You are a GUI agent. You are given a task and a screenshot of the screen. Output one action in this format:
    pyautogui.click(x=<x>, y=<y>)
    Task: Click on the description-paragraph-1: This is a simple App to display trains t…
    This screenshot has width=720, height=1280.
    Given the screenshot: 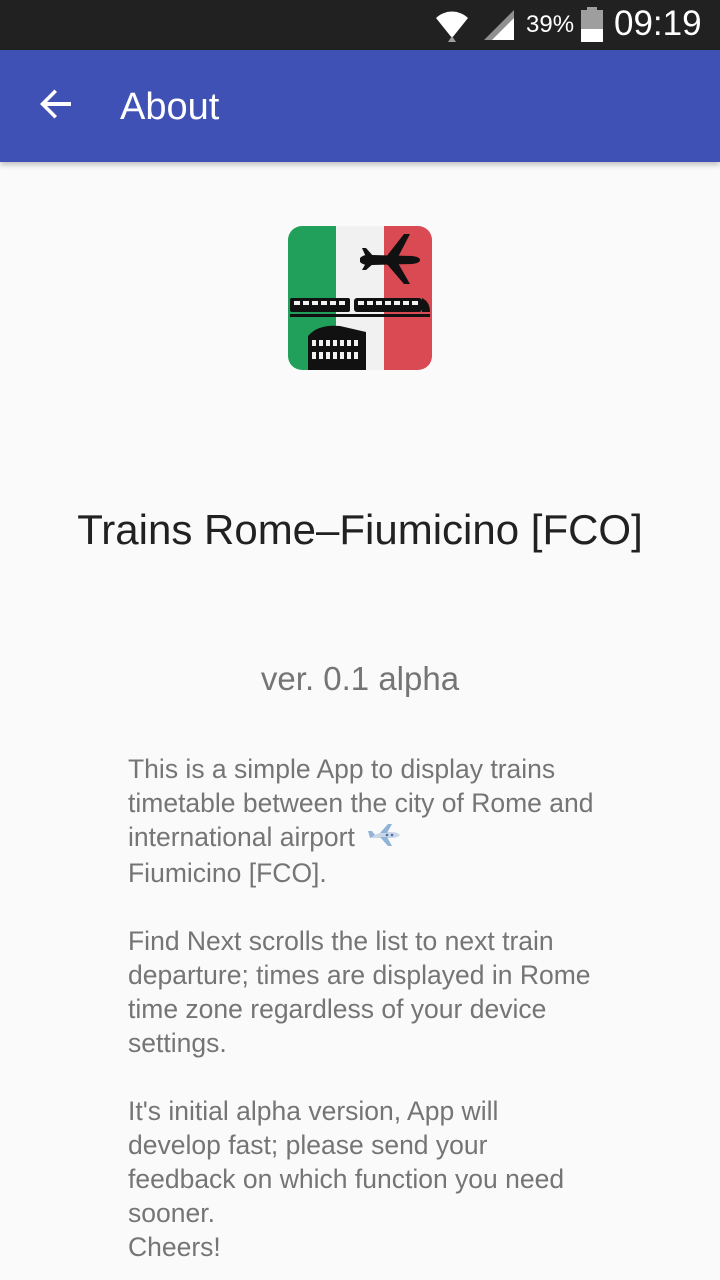 What is the action you would take?
    pyautogui.click(x=363, y=821)
    